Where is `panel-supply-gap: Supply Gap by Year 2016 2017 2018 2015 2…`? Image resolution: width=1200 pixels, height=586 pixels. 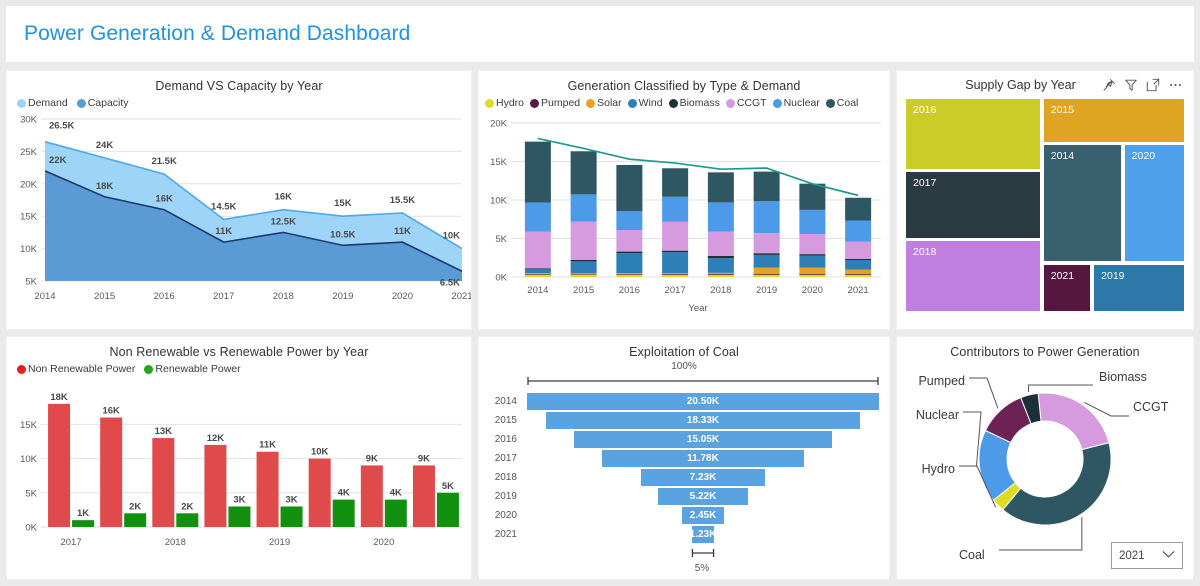 panel-supply-gap: Supply Gap by Year 2016 2017 2018 2015 2… is located at coordinates (1045, 200).